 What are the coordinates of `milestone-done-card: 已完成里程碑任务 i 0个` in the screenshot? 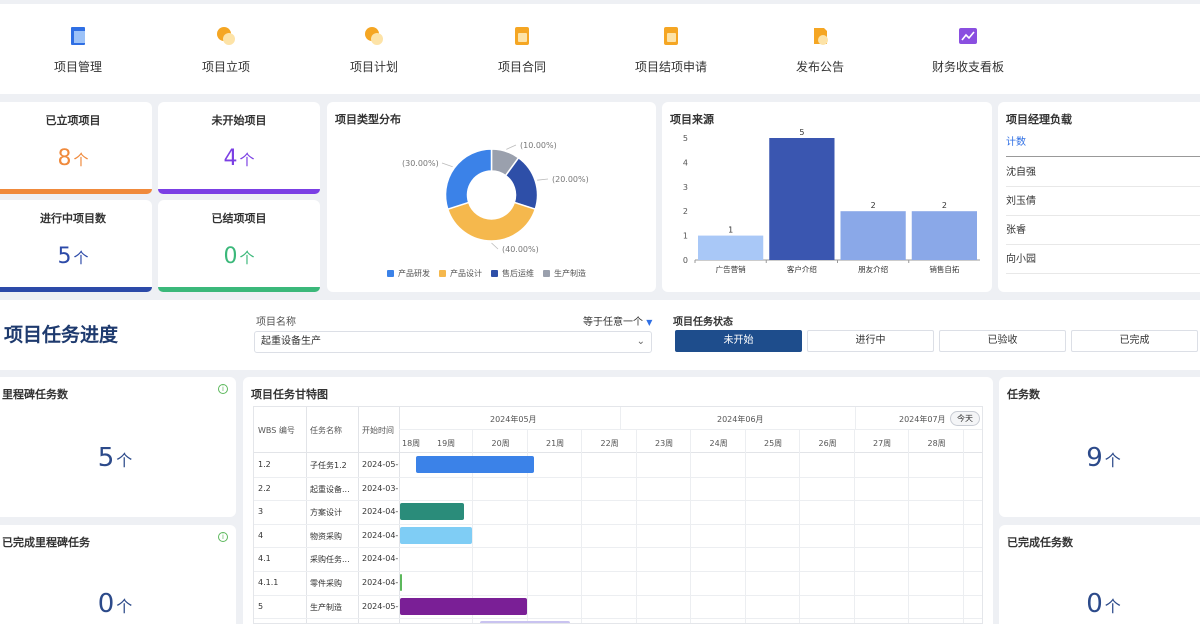 It's located at (118, 574).